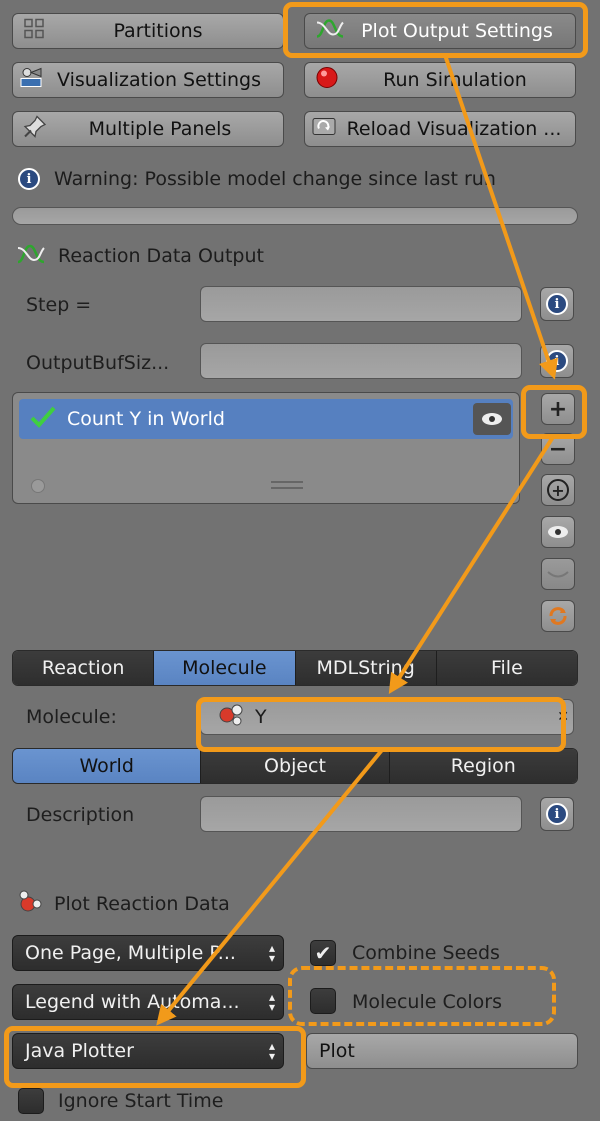 This screenshot has height=1121, width=600. What do you see at coordinates (141, 1101) in the screenshot?
I see `ignore-start-time-label: Ignore Start Time` at bounding box center [141, 1101].